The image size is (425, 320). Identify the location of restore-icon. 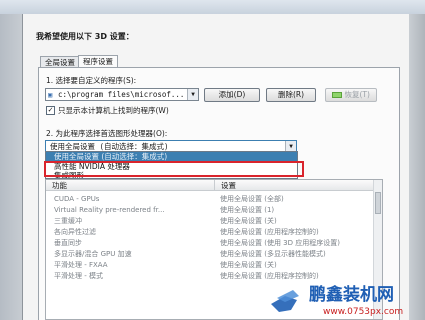
(337, 95).